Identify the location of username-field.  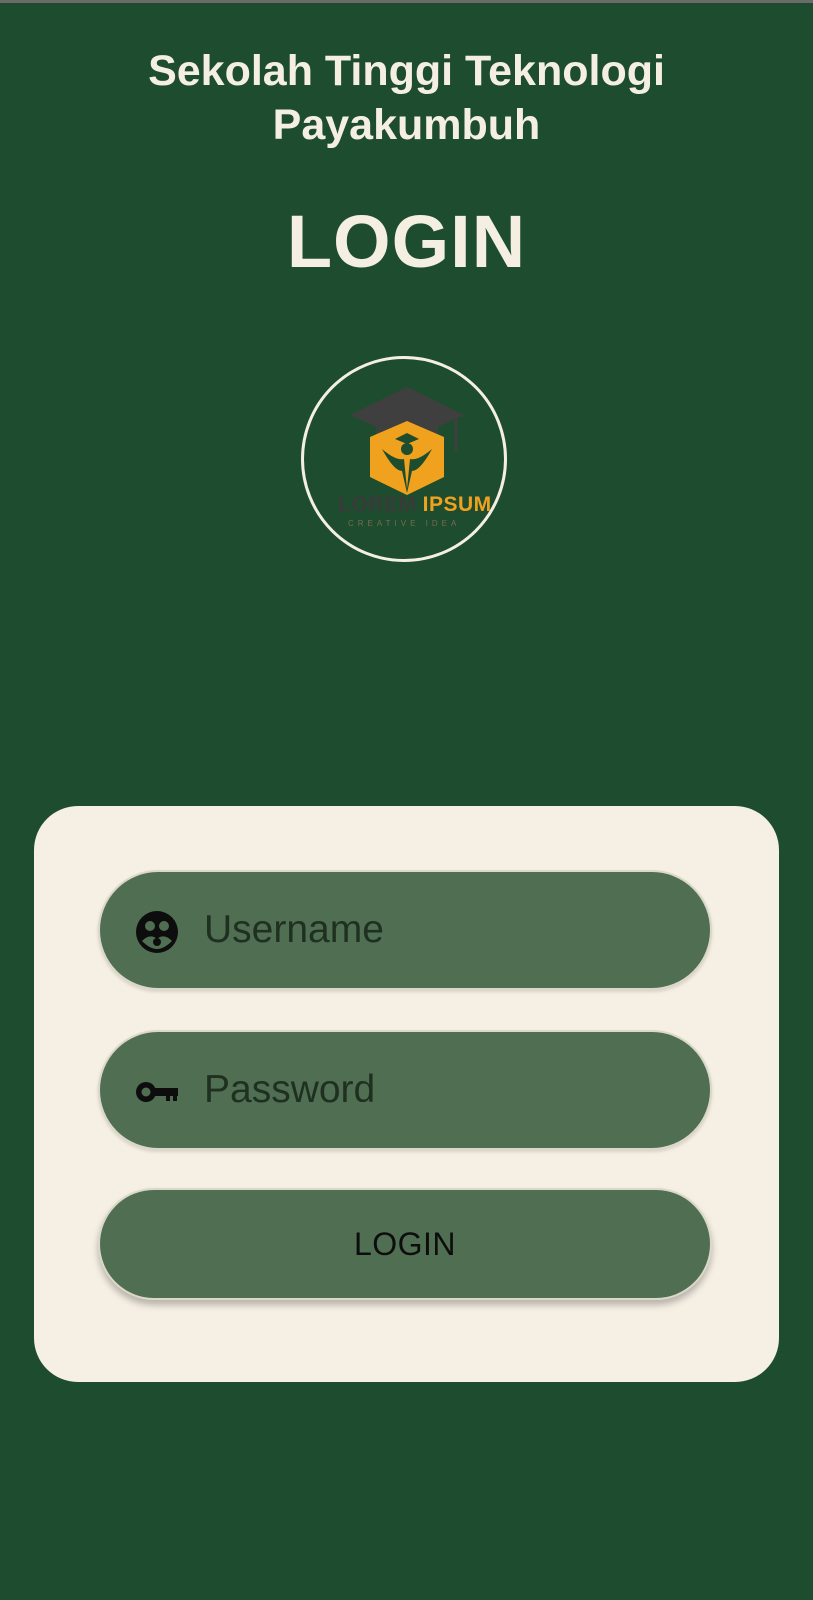
(405, 930).